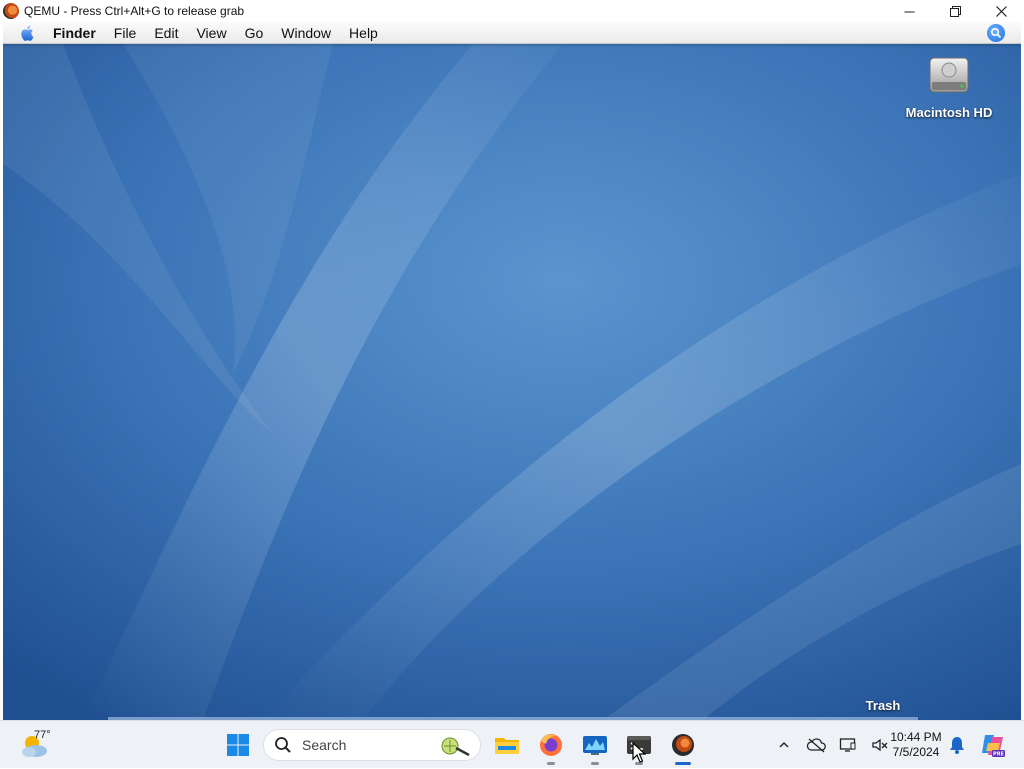 Image resolution: width=1024 pixels, height=769 pixels. I want to click on folder-icon, so click(507, 746).